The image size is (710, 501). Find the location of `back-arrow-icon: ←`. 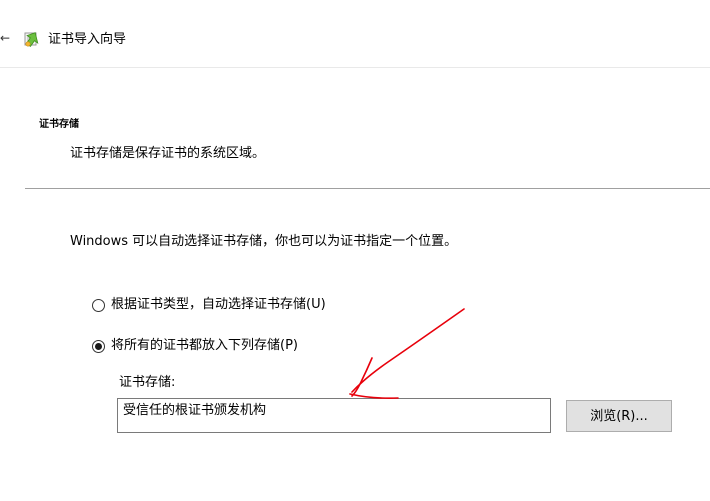

back-arrow-icon: ← is located at coordinates (5, 38).